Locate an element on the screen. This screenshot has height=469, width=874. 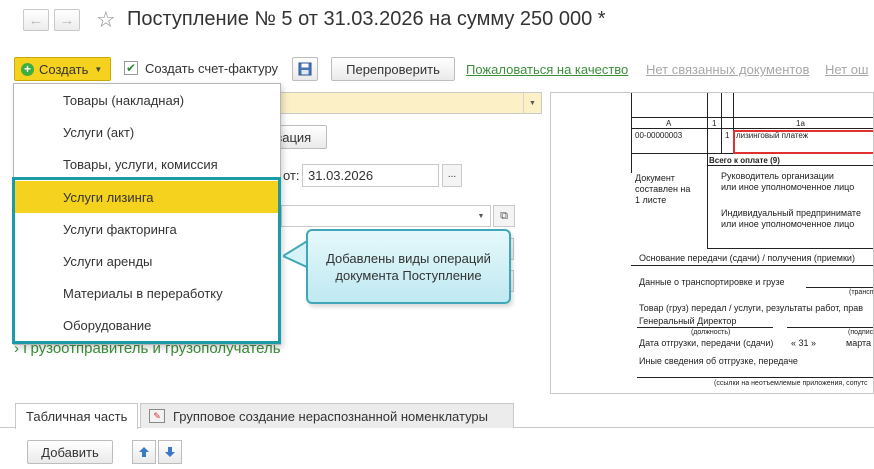
create-button: + Создать ▼ is located at coordinates (62, 69).